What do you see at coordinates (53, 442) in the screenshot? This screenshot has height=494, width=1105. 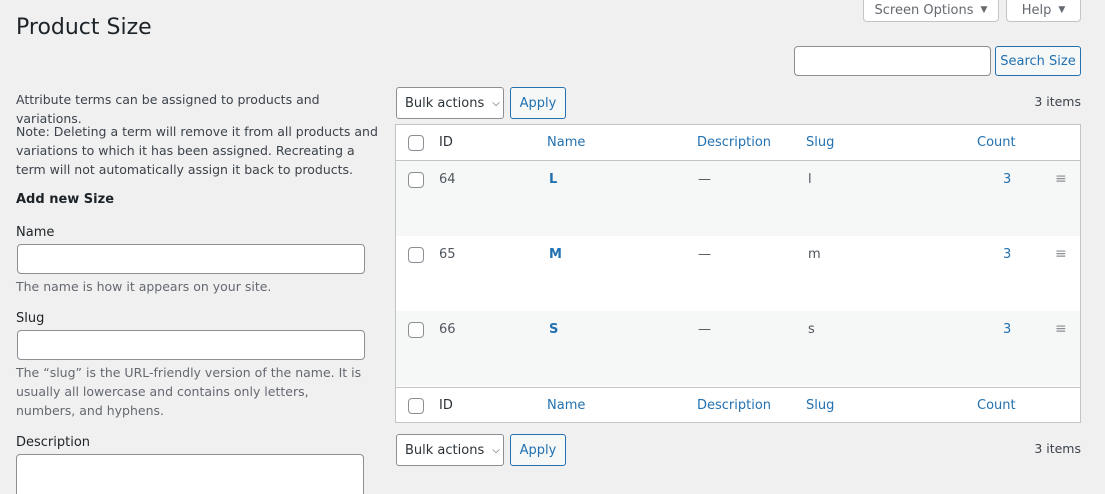 I see `description-label: Description` at bounding box center [53, 442].